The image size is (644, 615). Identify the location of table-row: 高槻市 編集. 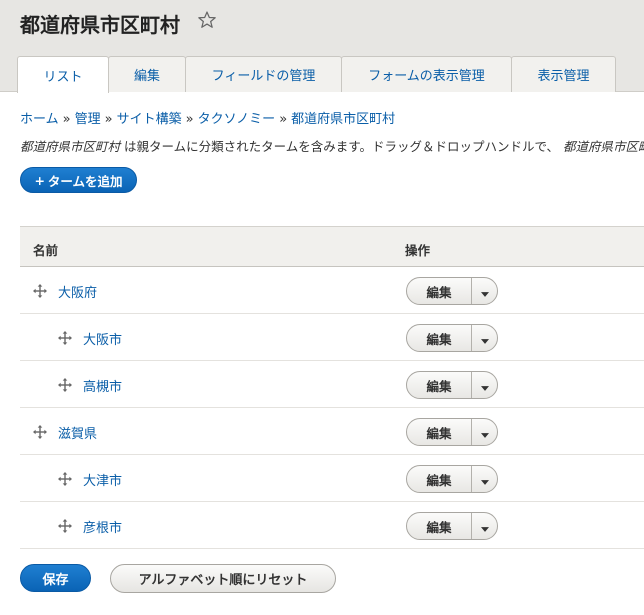
(332, 384).